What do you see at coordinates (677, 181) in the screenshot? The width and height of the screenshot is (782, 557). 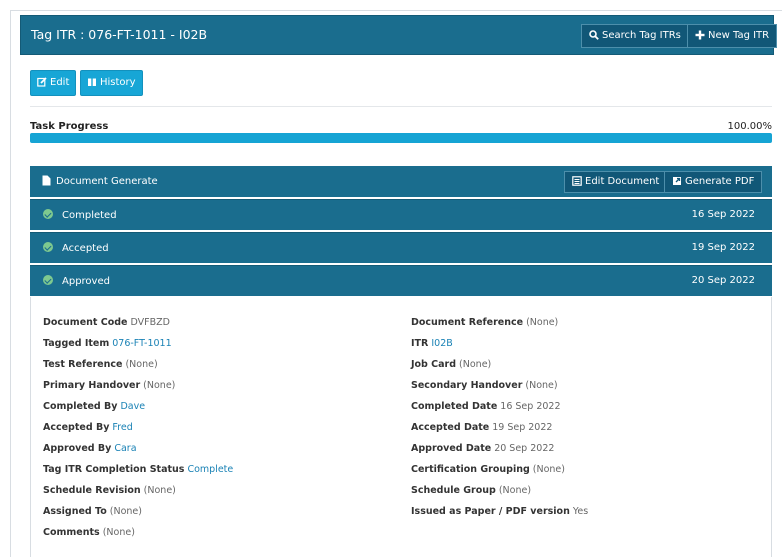 I see `export-icon` at bounding box center [677, 181].